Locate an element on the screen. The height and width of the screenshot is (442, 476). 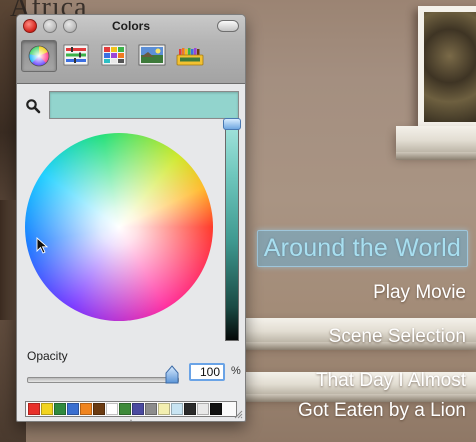
dvd-menu-title: Around the World is located at coordinates (362, 248).